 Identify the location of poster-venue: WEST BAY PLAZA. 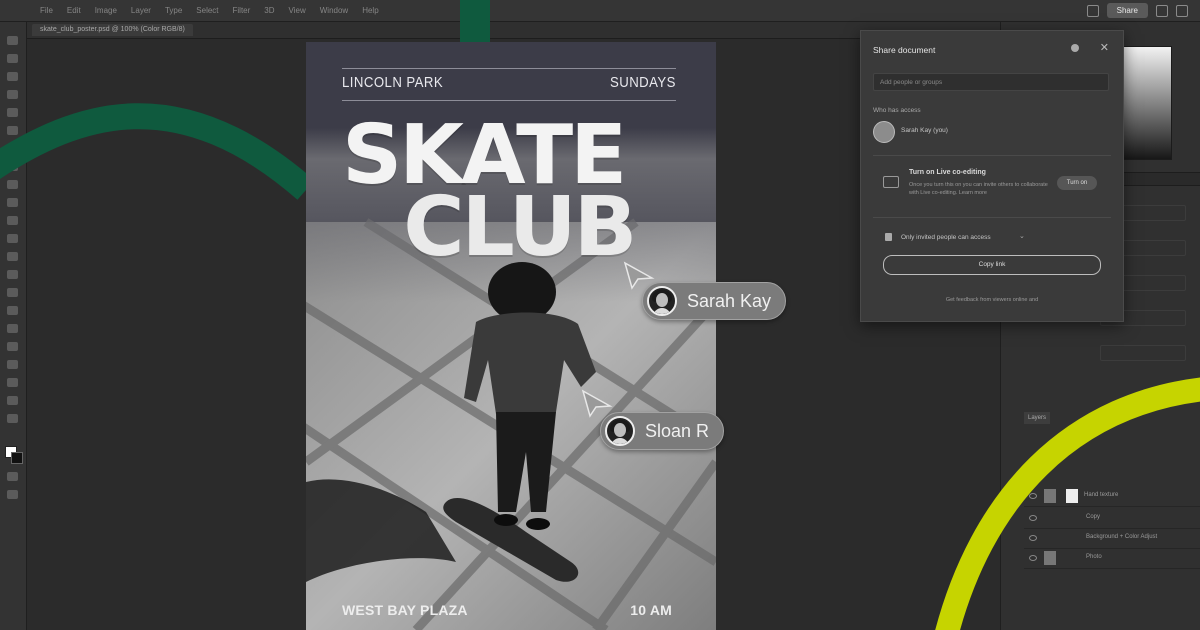
(405, 610).